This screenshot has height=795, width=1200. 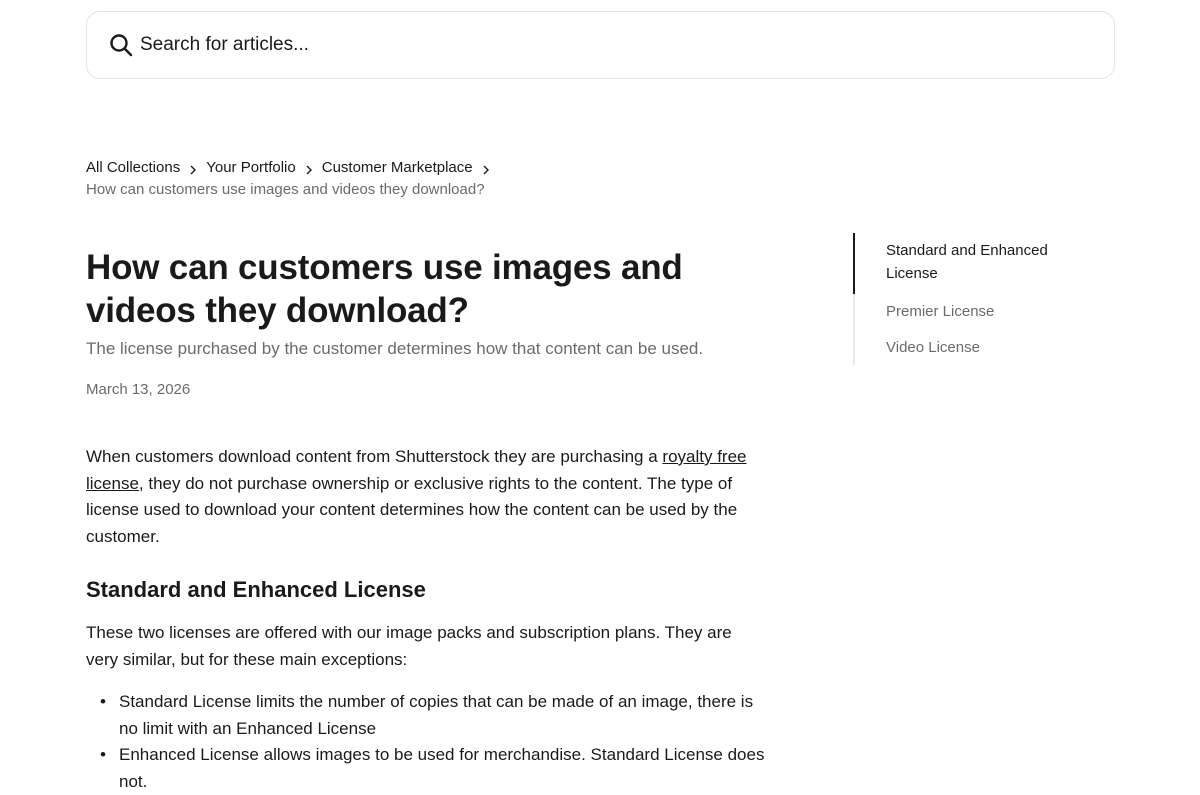 I want to click on search-input, so click(x=590, y=45).